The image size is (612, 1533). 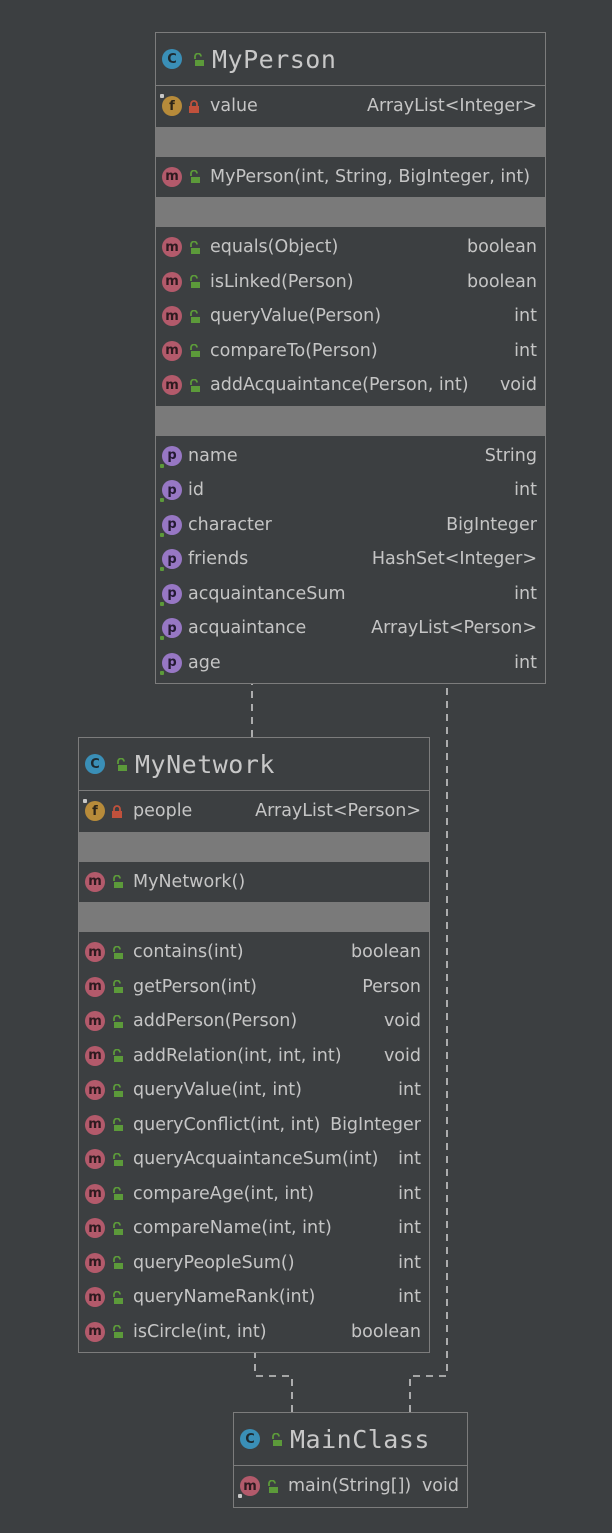 I want to click on member-name: MyPerson(int, String, BigInteger, int), so click(x=370, y=176).